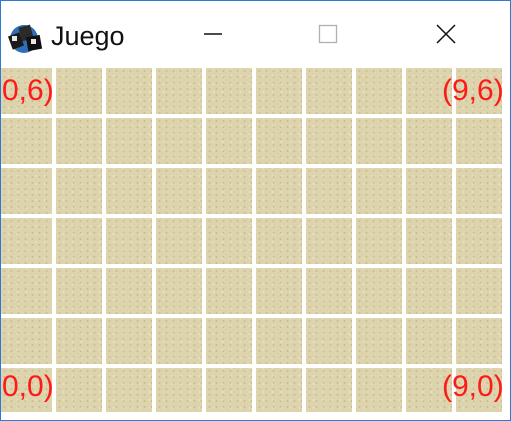 This screenshot has height=421, width=511. Describe the element at coordinates (28, 386) in the screenshot. I see `coord-label-bottom-left: 0,0)` at that location.